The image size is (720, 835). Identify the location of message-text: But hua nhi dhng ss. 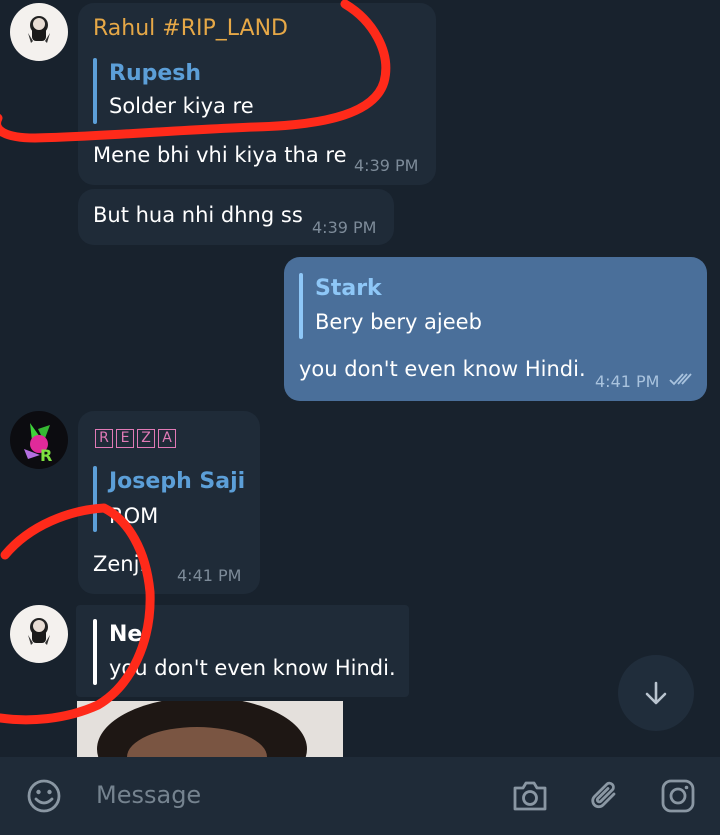
(198, 215).